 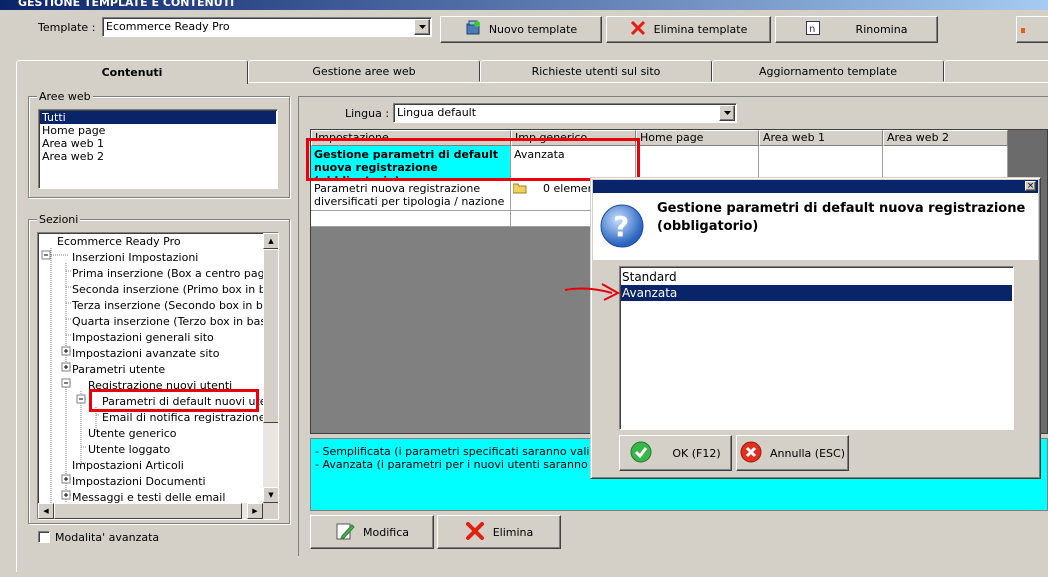 I want to click on tree-vscrollbar: ▲ ▼, so click(x=270, y=368).